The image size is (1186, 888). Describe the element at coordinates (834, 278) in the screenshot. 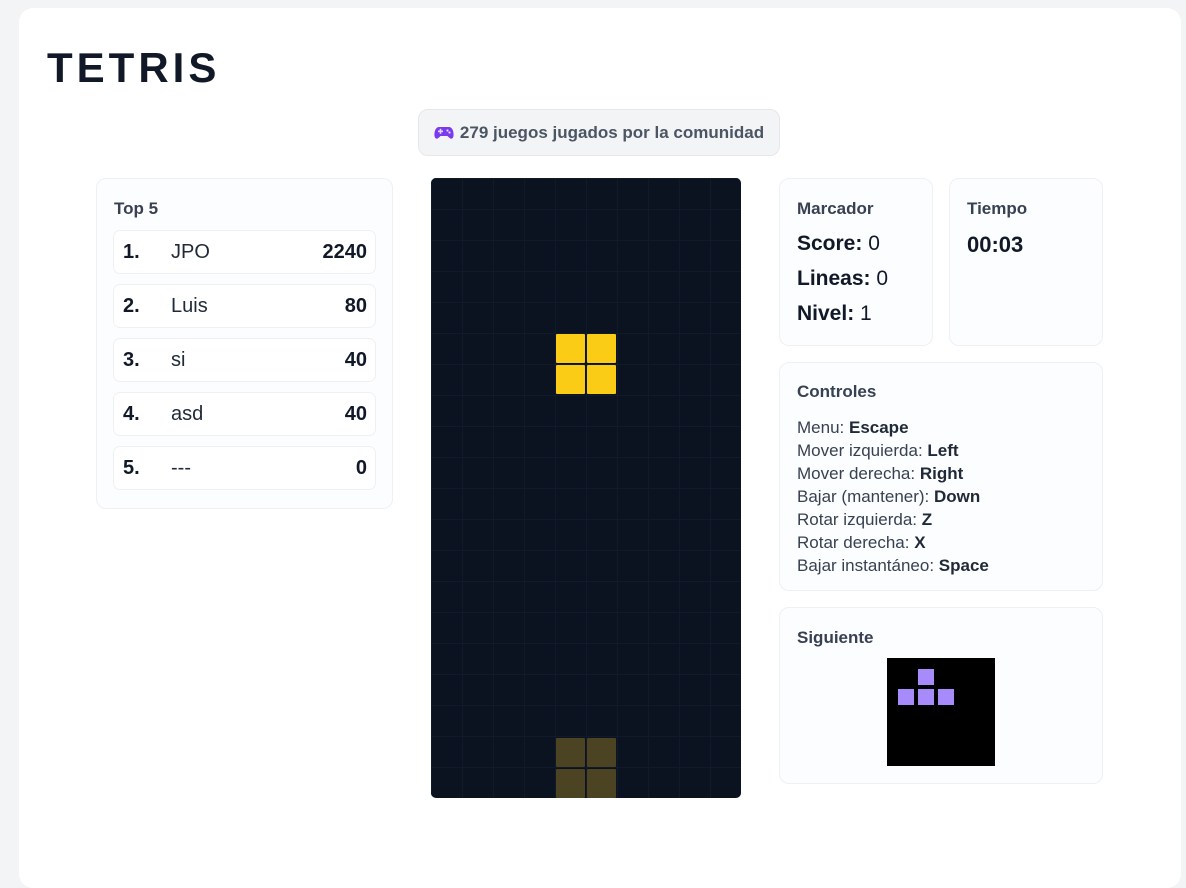

I see `lines-label: Lineas:` at that location.